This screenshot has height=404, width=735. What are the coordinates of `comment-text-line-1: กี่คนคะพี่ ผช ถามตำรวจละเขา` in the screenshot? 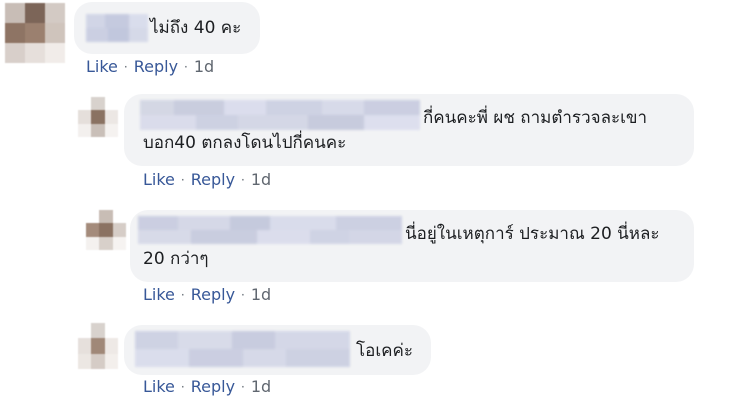 It's located at (535, 118).